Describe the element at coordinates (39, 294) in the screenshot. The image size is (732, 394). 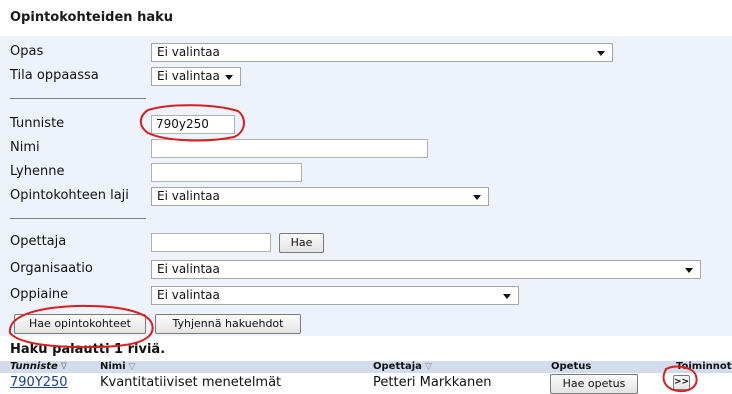
I see `oppiaine-label: Oppiaine` at that location.